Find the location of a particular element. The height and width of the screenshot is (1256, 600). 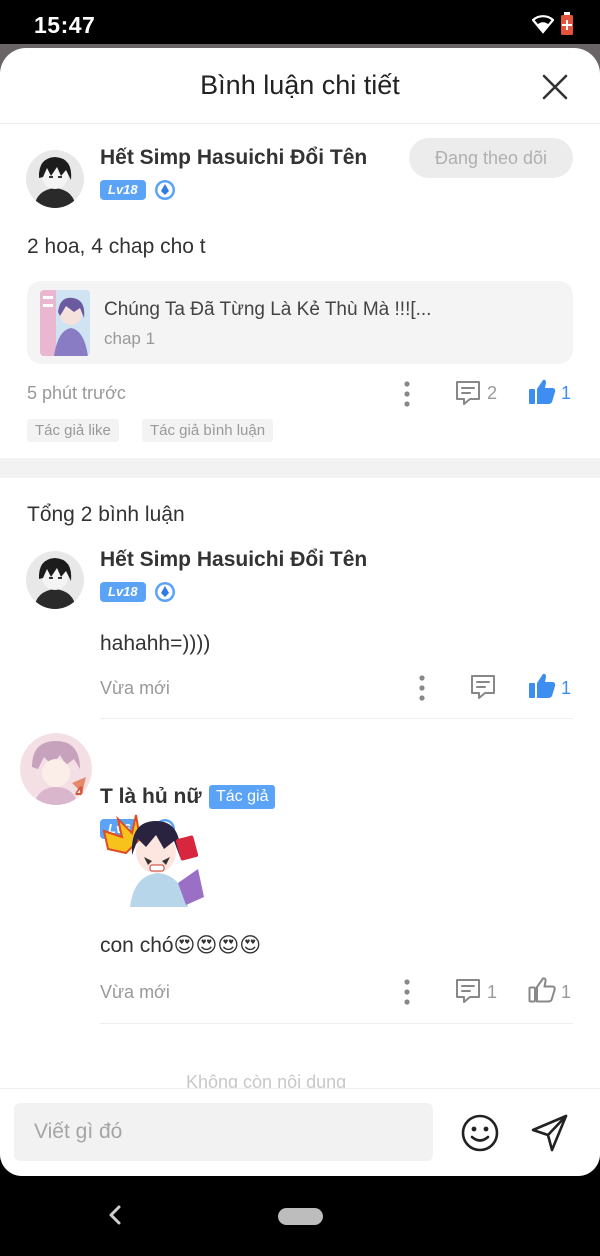

status-icons is located at coordinates (552, 26).